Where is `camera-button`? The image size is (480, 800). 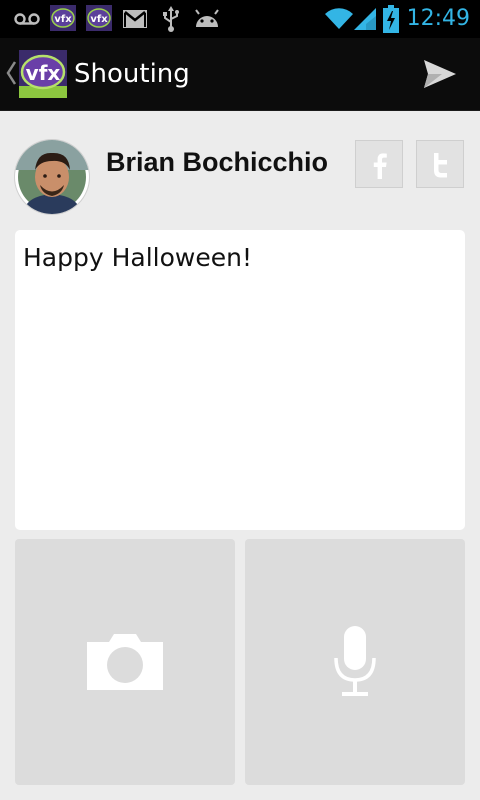 camera-button is located at coordinates (125, 662).